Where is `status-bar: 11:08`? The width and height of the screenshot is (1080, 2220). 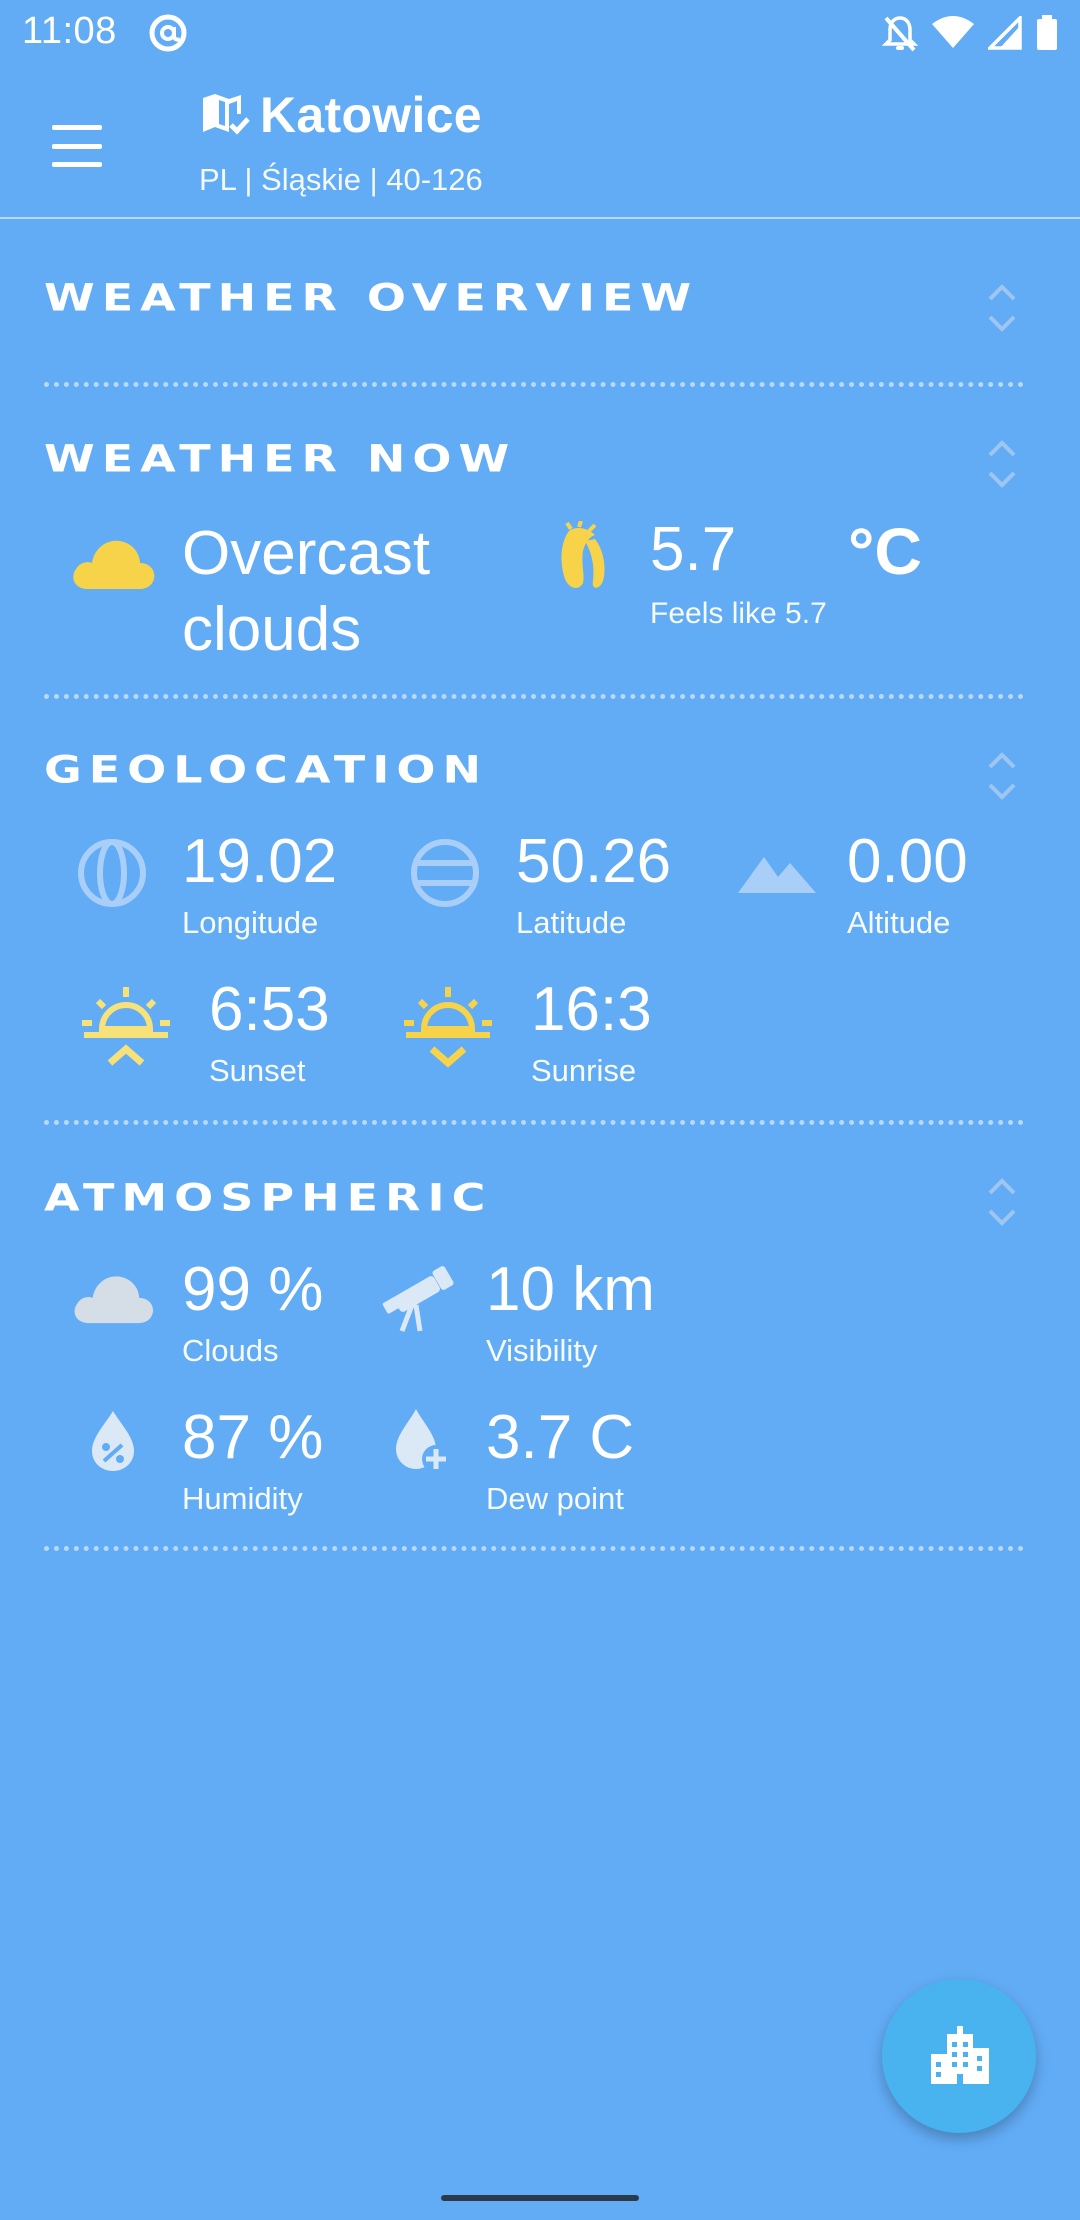
status-bar: 11:08 is located at coordinates (540, 33).